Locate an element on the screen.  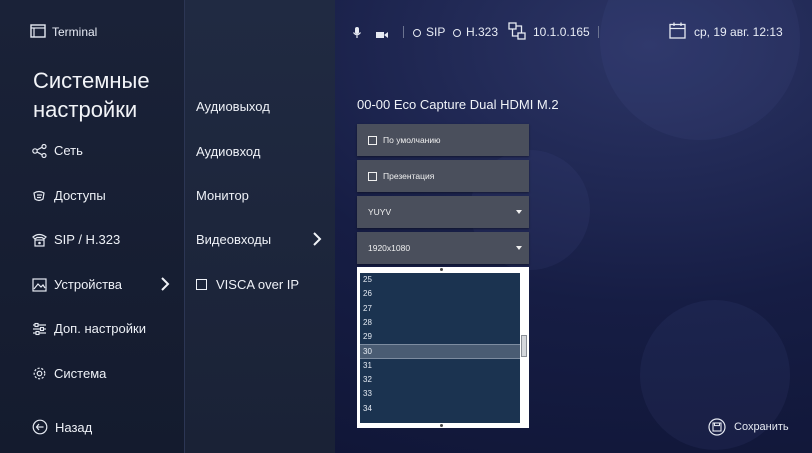
save-icon is located at coordinates (717, 427).